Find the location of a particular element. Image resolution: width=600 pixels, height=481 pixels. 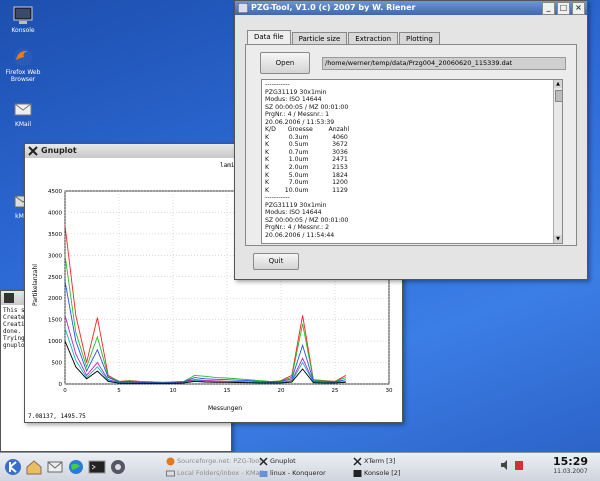

task-label: XTerm [3] is located at coordinates (380, 461).